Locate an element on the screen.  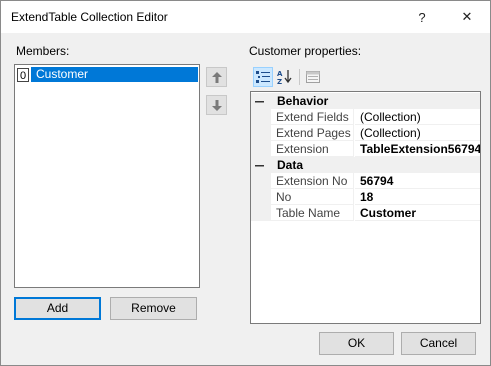
category-row-behavior: Behavior is located at coordinates (365, 101).